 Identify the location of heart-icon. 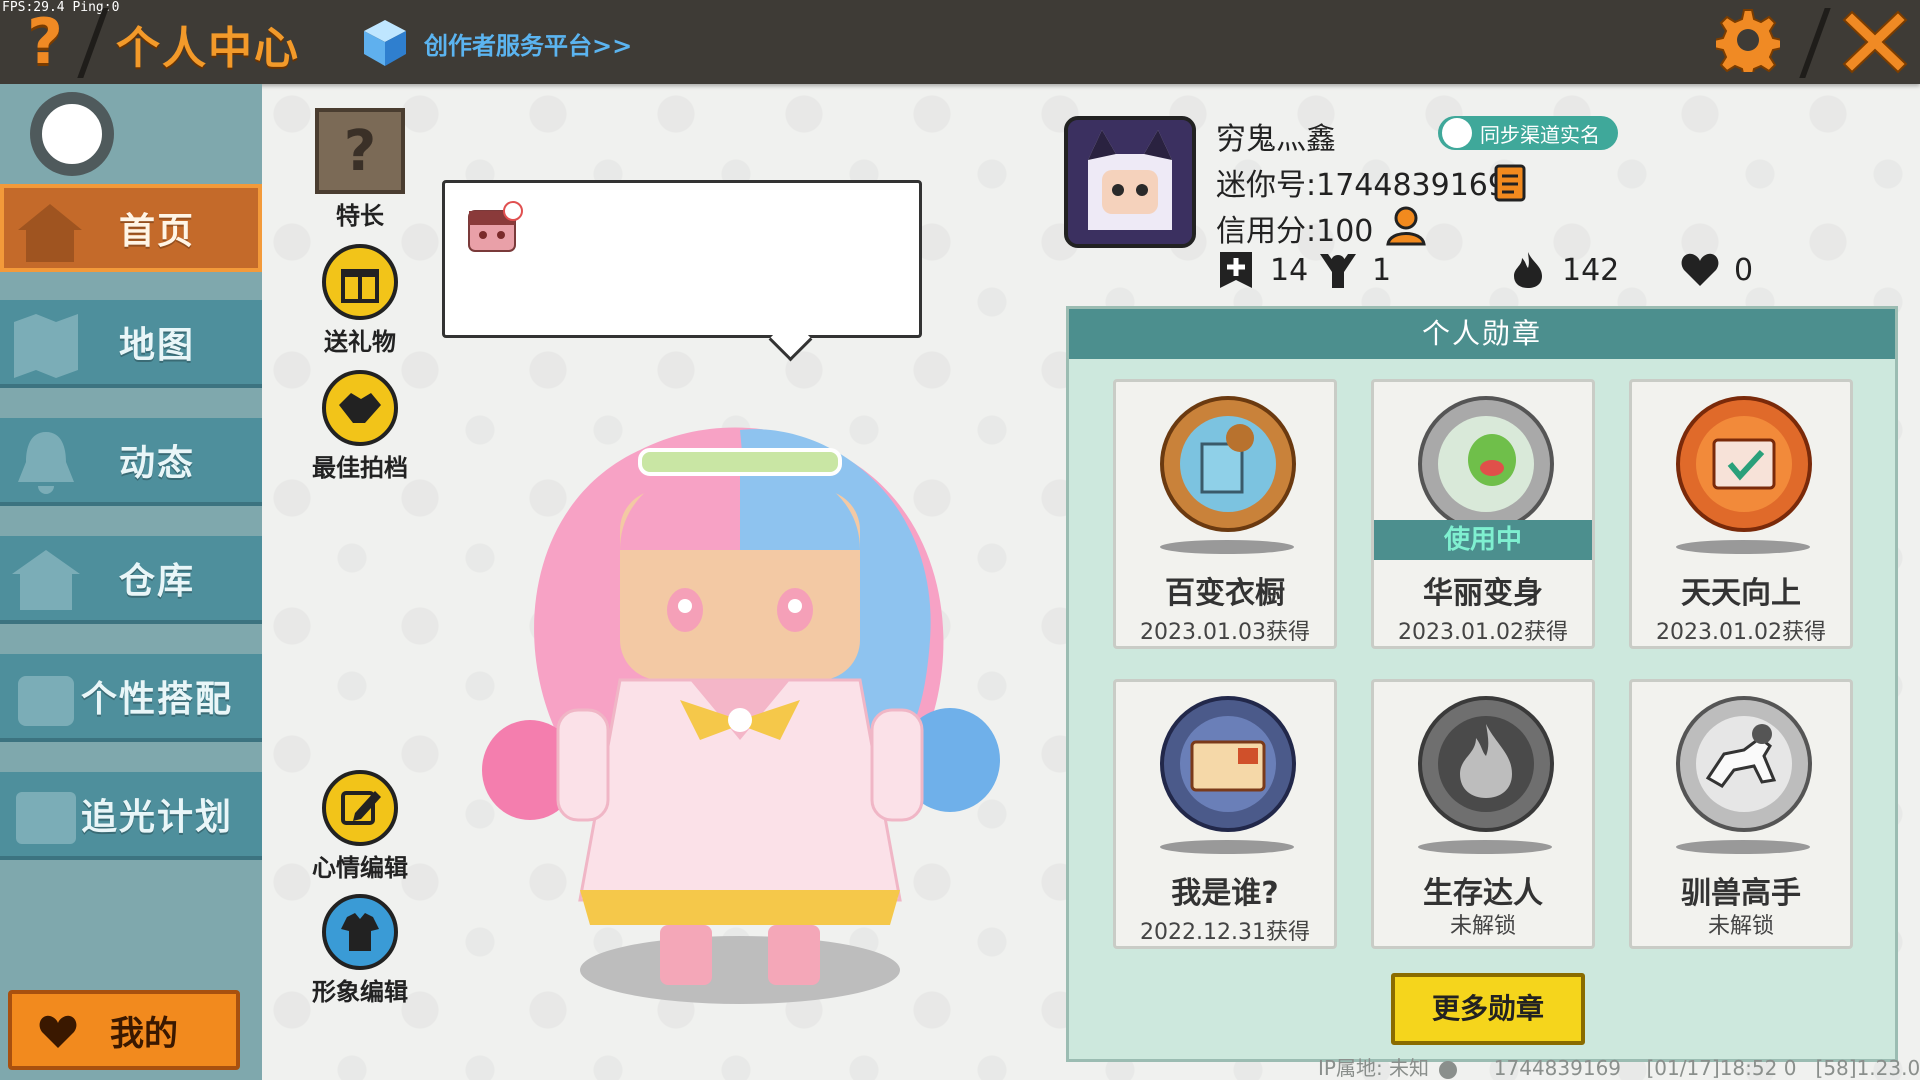
(58, 1031).